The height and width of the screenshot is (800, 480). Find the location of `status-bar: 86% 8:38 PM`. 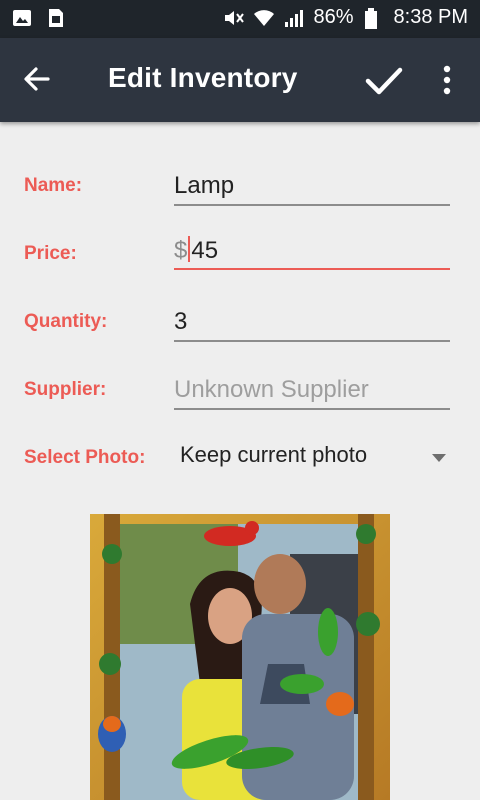

status-bar: 86% 8:38 PM is located at coordinates (240, 19).